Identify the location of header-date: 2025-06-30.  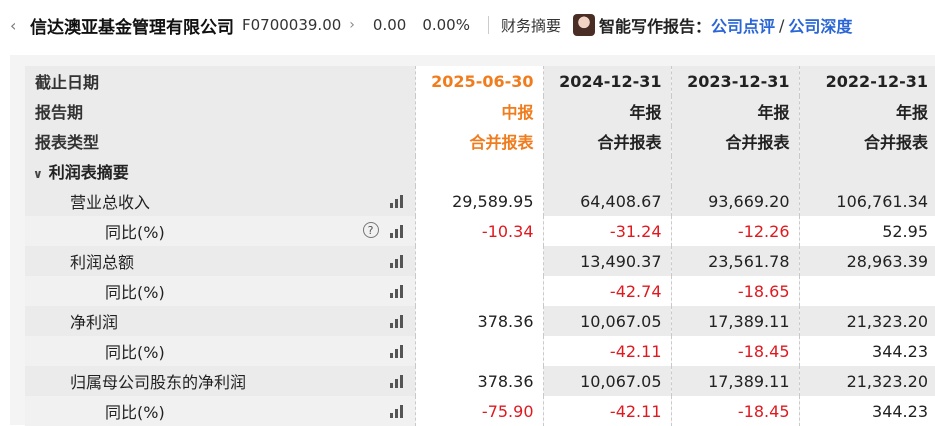
(479, 81).